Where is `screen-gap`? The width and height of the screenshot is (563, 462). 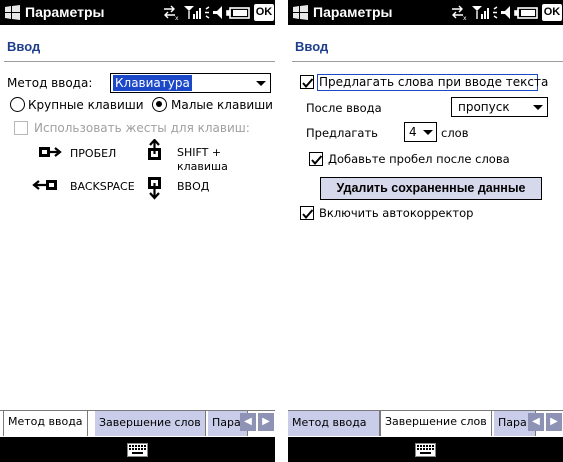 screen-gap is located at coordinates (281, 231).